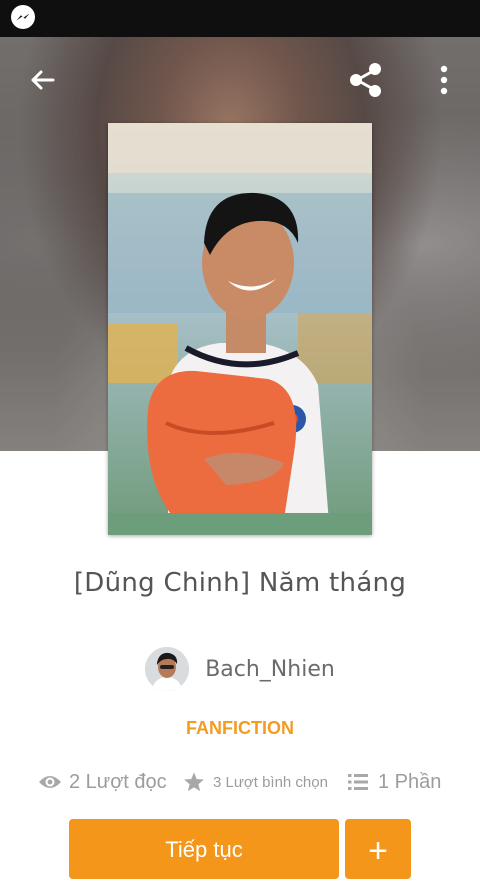 The width and height of the screenshot is (480, 883). I want to click on story-title: [Dũng Chinh] Năm tháng, so click(240, 583).